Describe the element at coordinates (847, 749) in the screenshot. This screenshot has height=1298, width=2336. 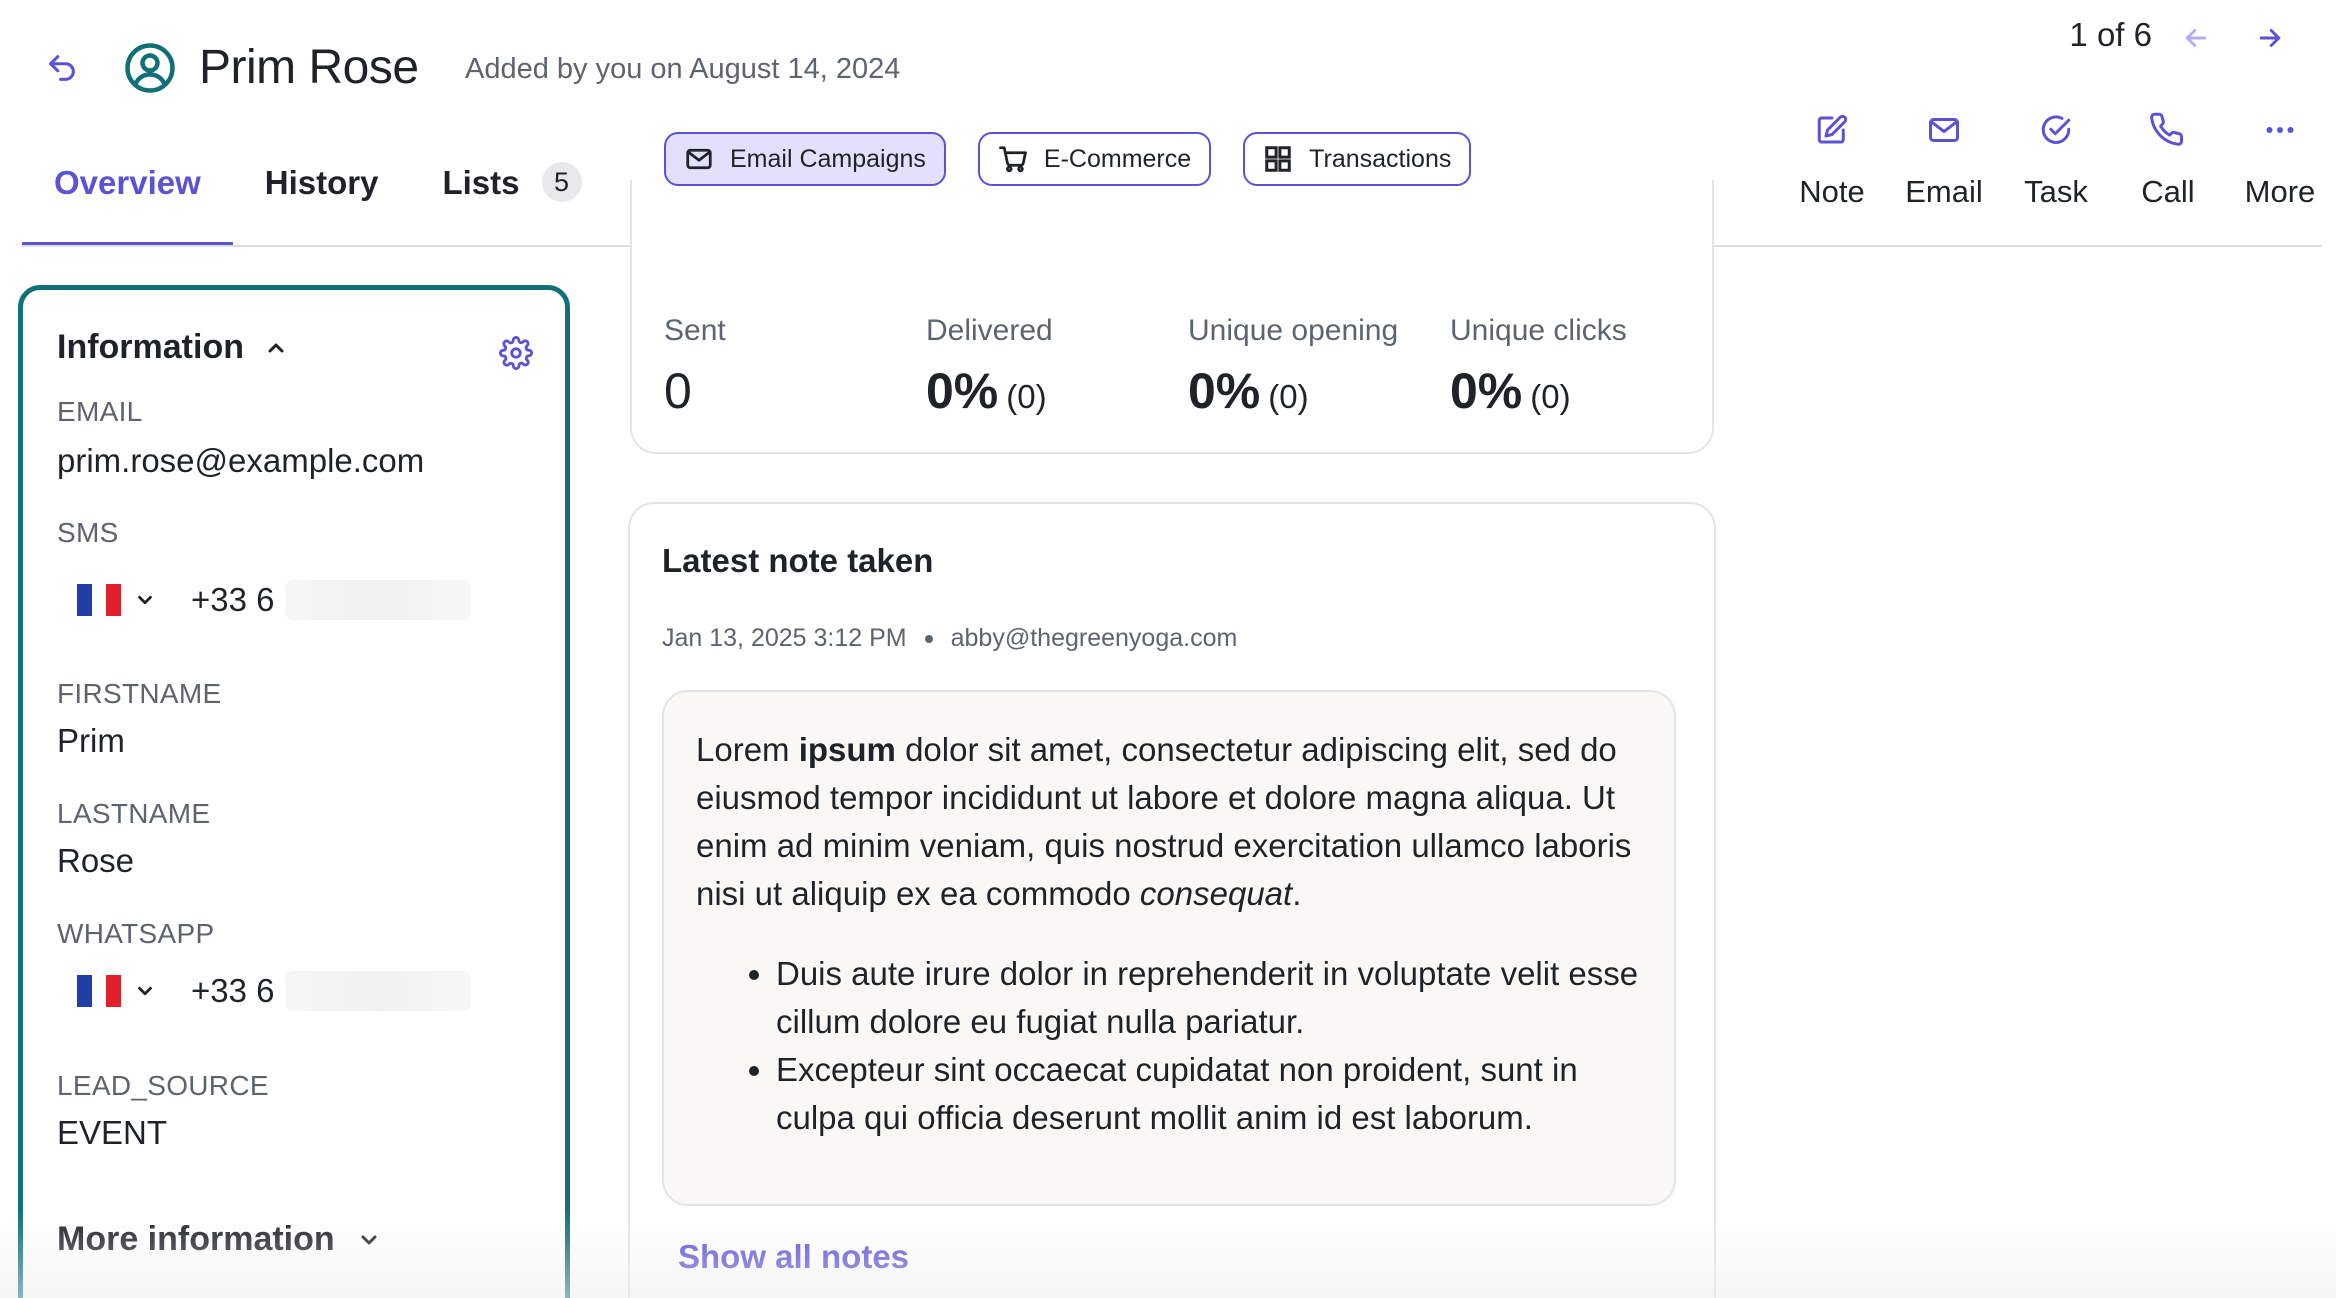
I see `note-bold-text: ipsum` at that location.